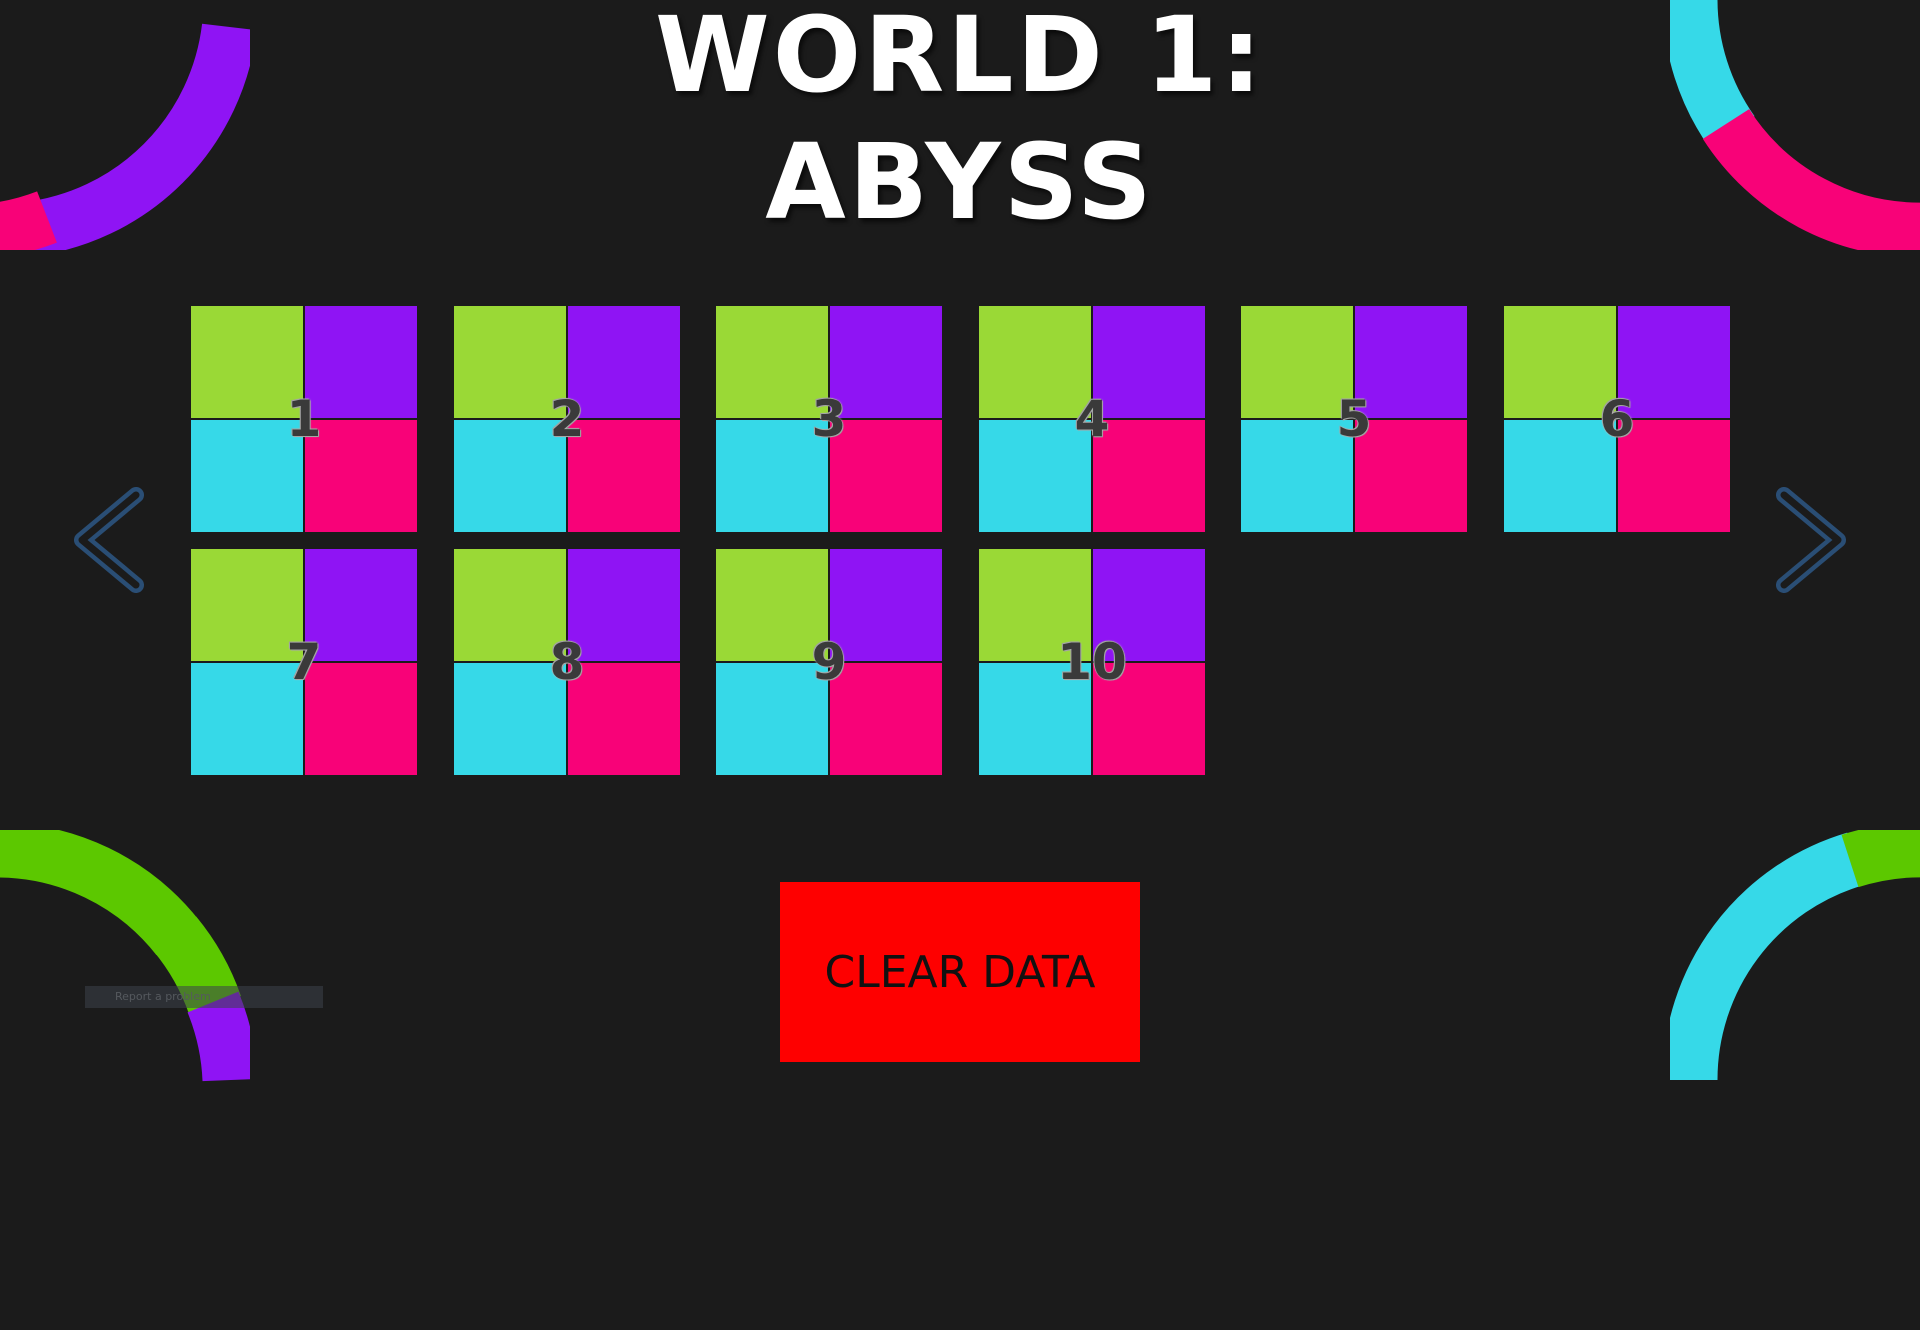 The width and height of the screenshot is (1920, 1330). I want to click on level-tile-4: 4, so click(1092, 419).